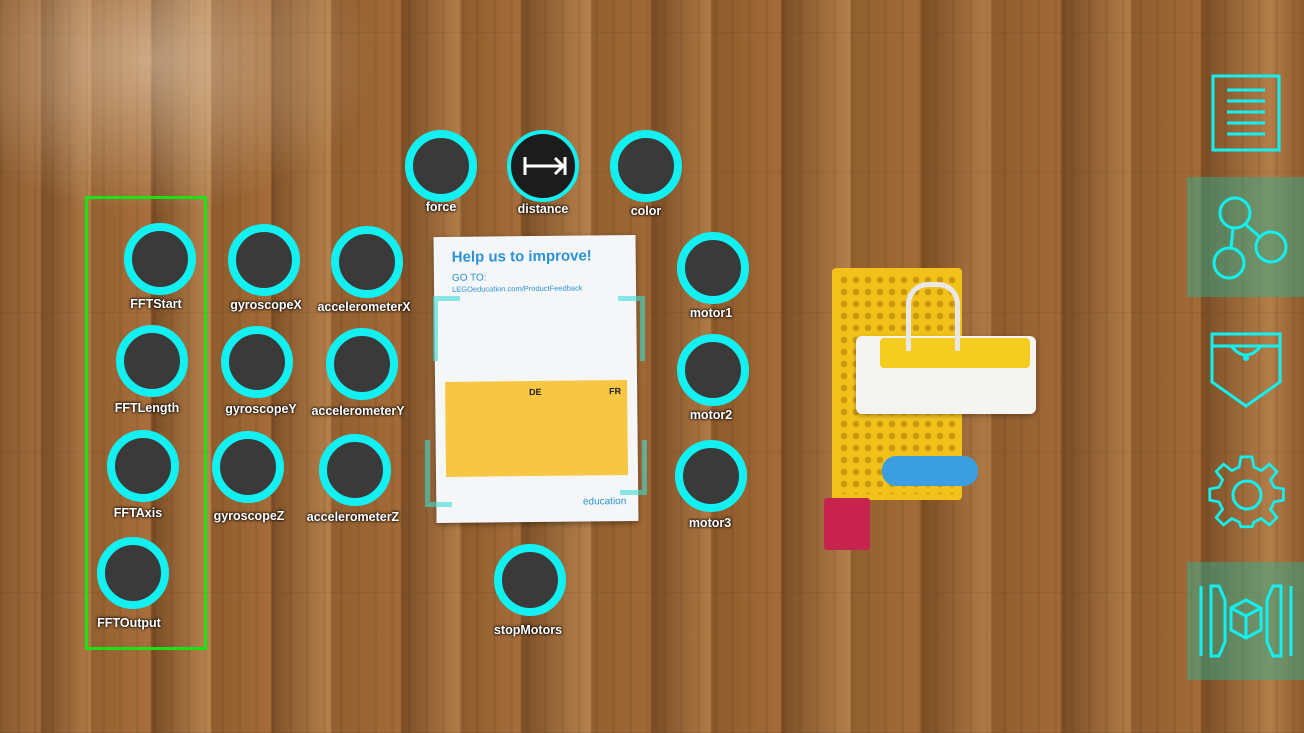 This screenshot has width=1304, height=733. Describe the element at coordinates (646, 211) in the screenshot. I see `node-color-label: color` at that location.